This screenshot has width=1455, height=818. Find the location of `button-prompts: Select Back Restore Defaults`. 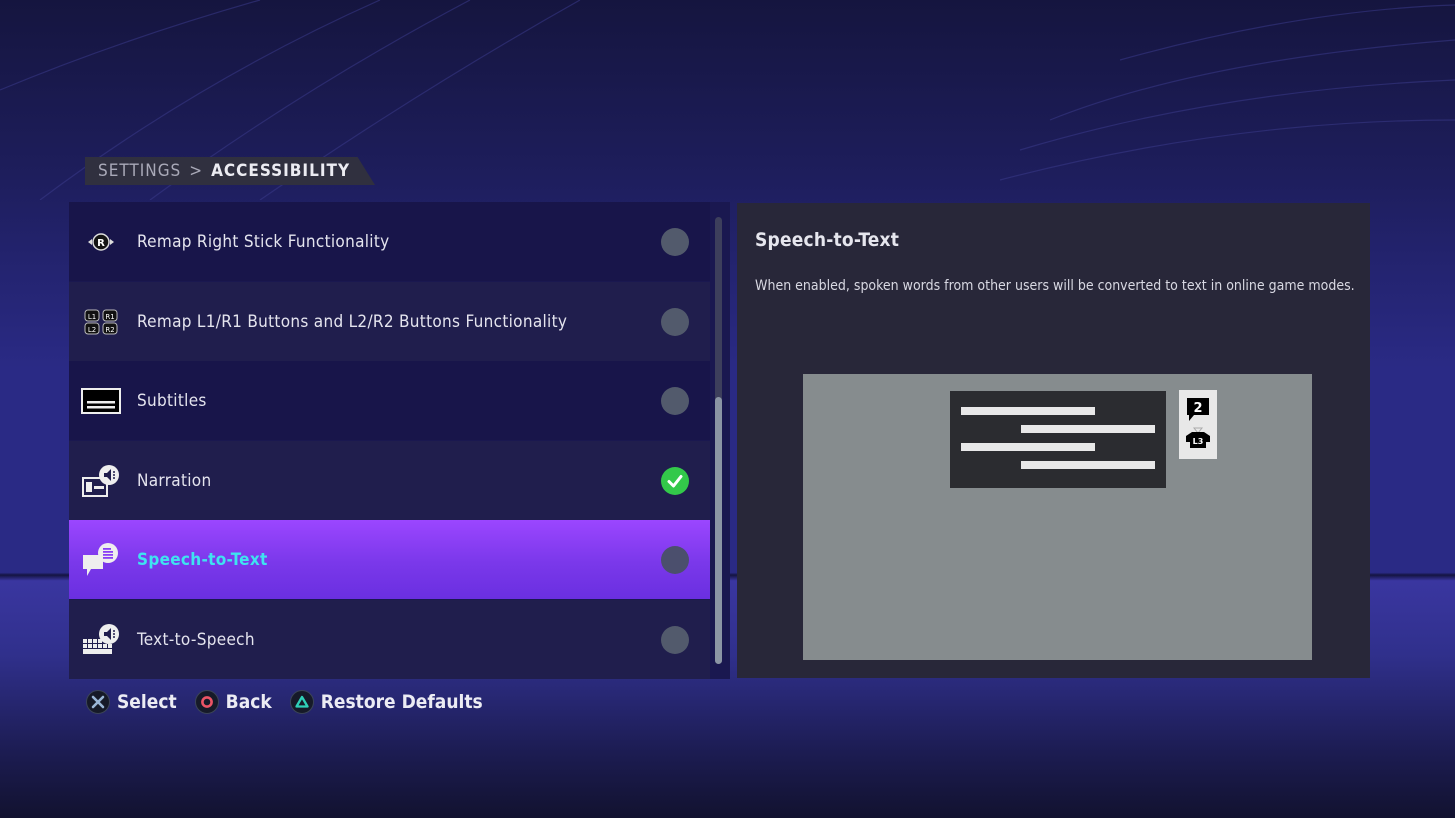

button-prompts: Select Back Restore Defaults is located at coordinates (293, 702).